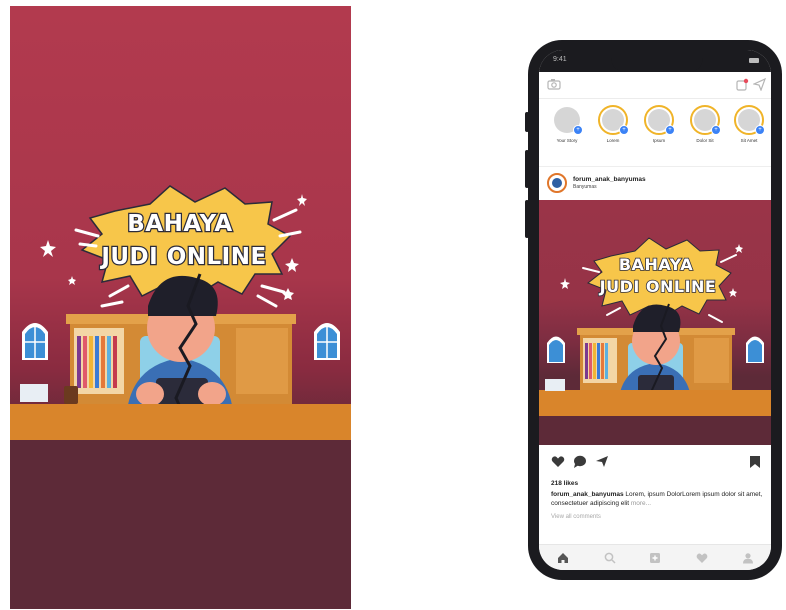  What do you see at coordinates (557, 183) in the screenshot?
I see `avatar` at bounding box center [557, 183].